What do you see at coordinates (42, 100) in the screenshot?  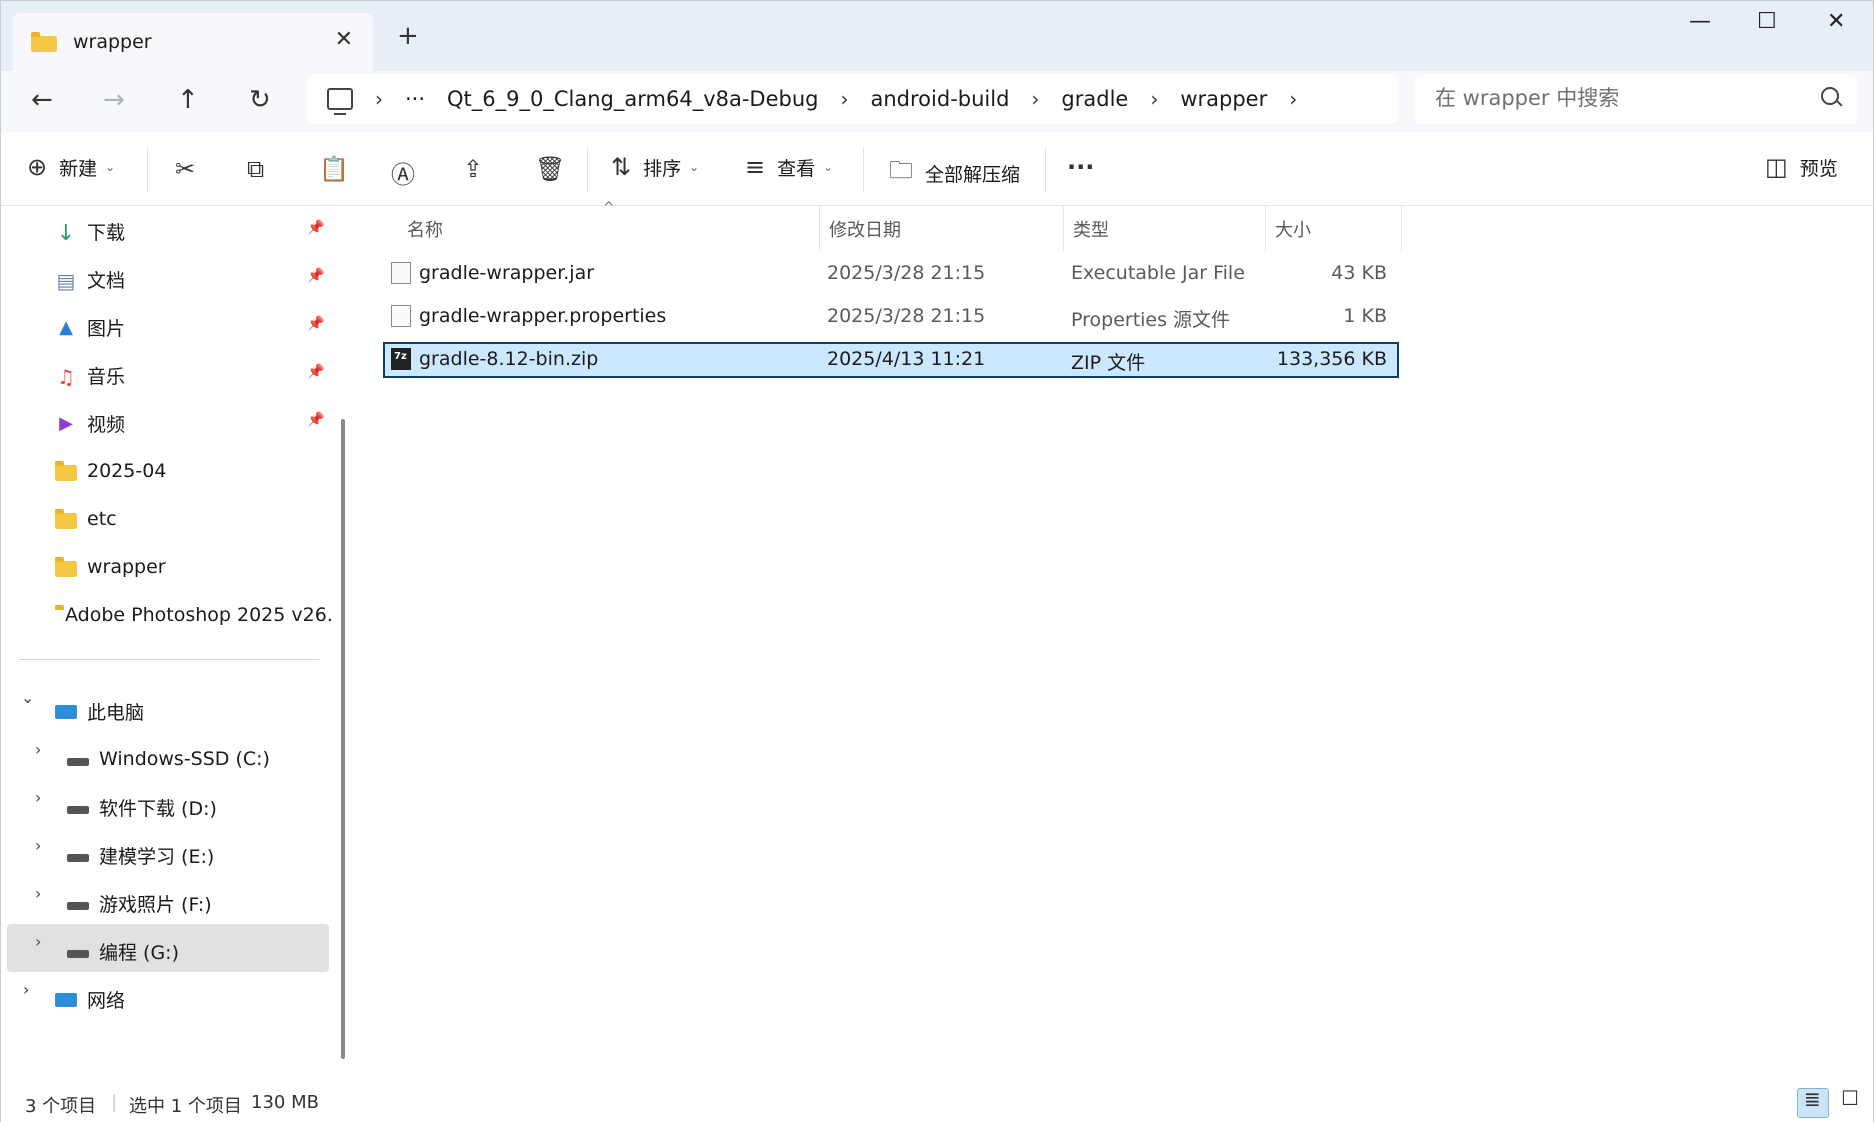 I see `back-button: ←` at bounding box center [42, 100].